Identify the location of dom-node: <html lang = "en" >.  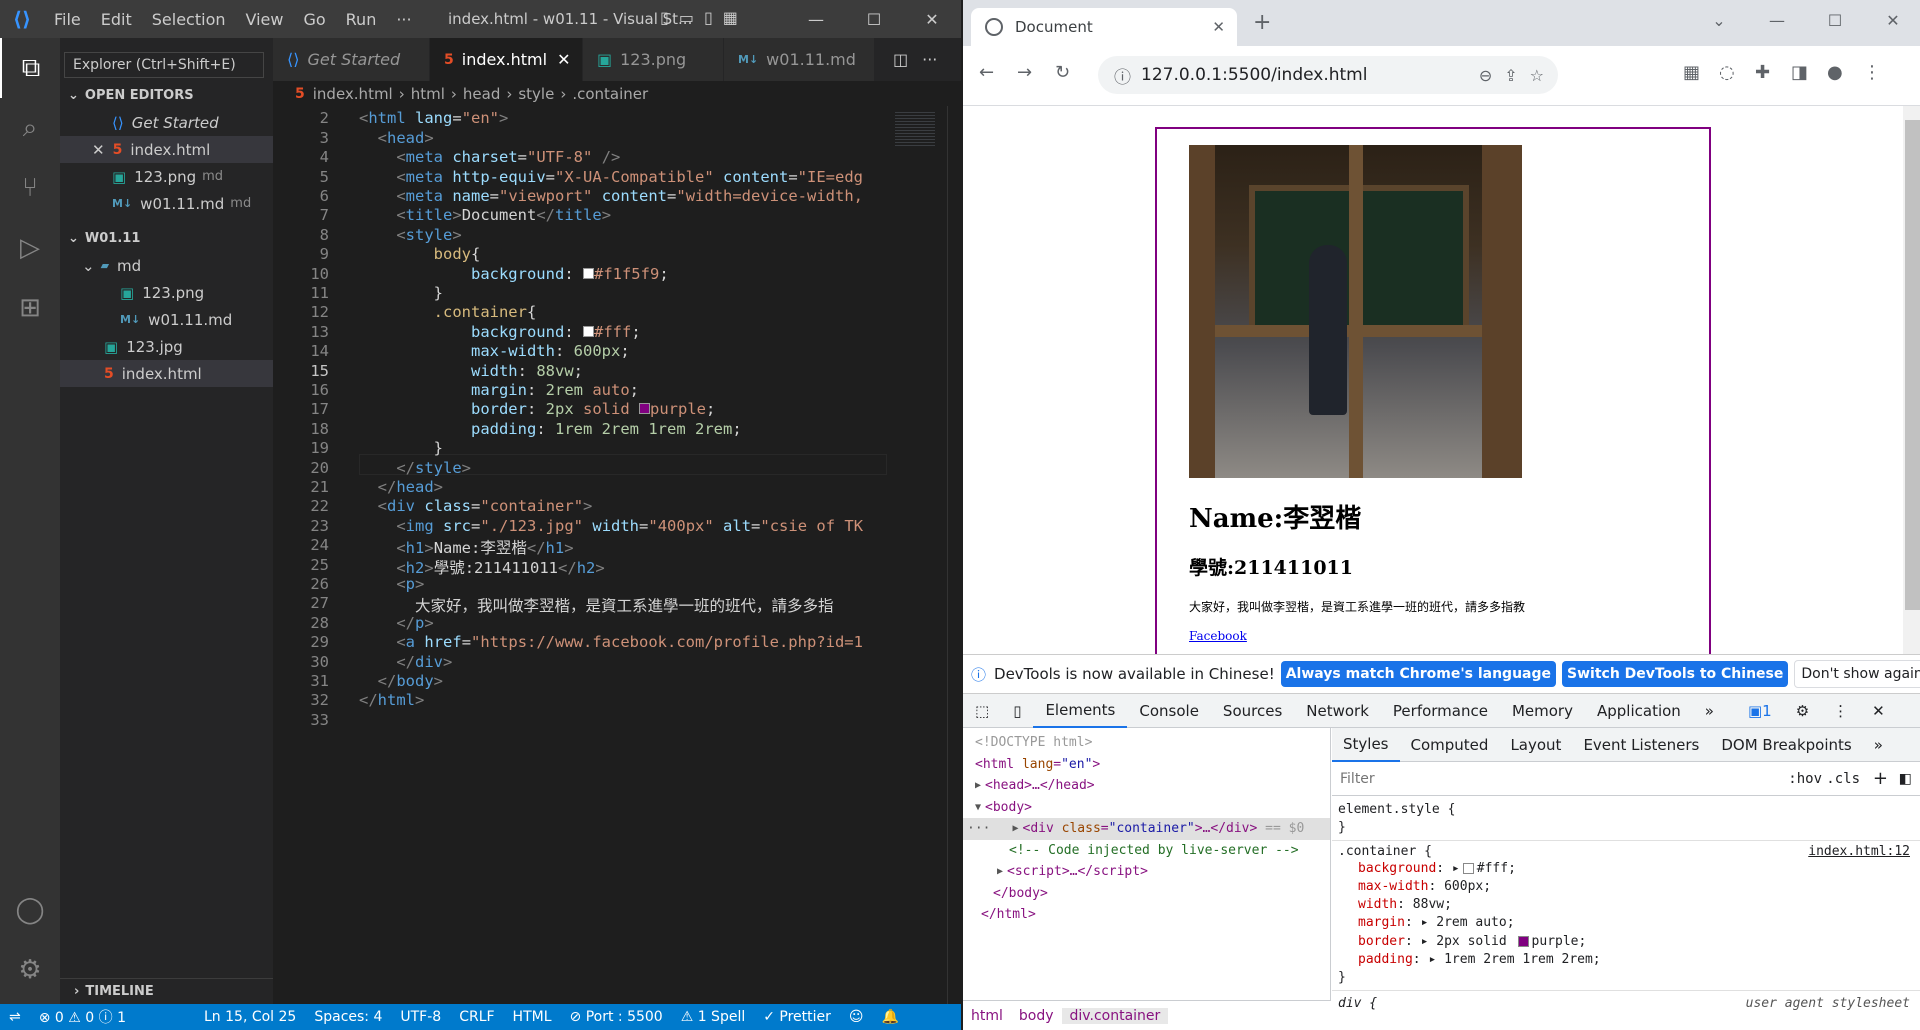
(1146, 765).